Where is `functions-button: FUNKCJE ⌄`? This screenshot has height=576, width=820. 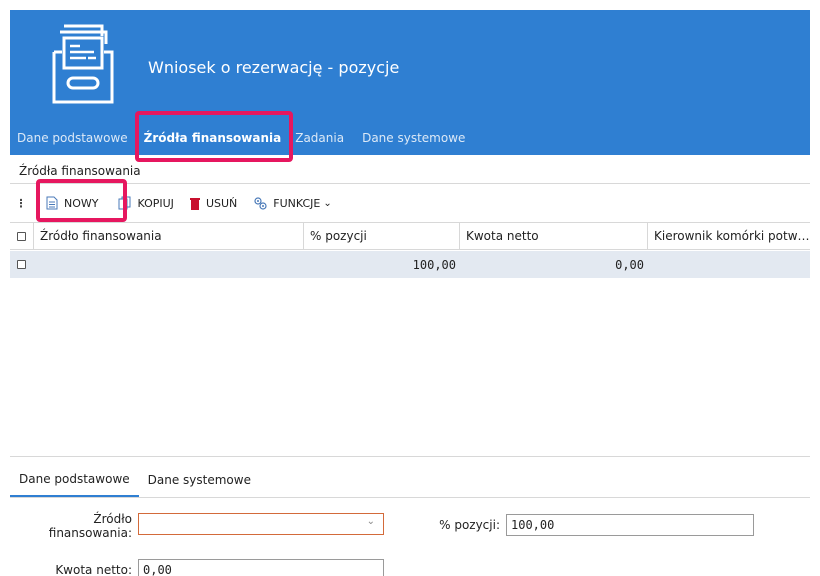
functions-button: FUNKCJE ⌄ is located at coordinates (292, 203).